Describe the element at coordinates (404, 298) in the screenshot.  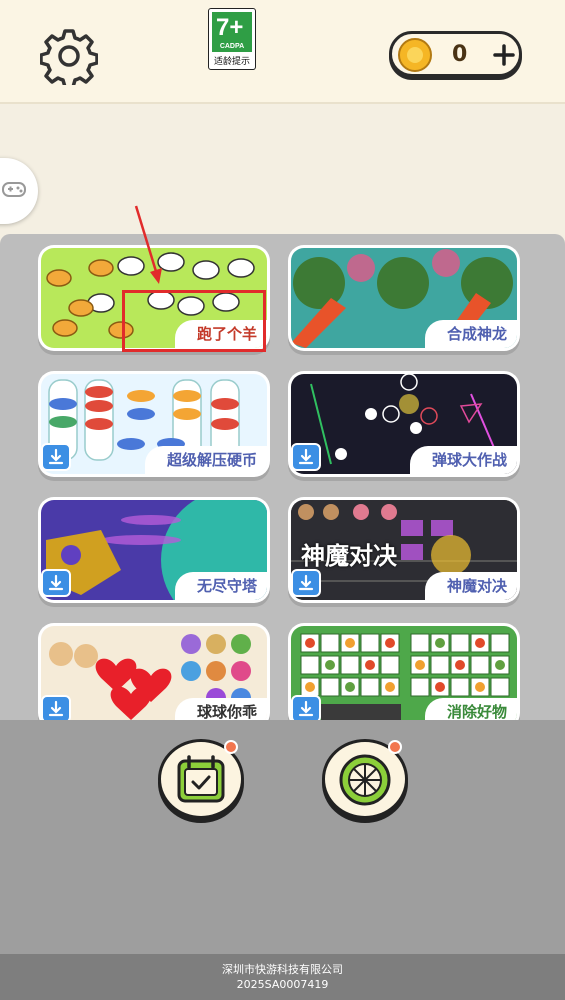
I see `game-card-dragon: 合成神龙` at that location.